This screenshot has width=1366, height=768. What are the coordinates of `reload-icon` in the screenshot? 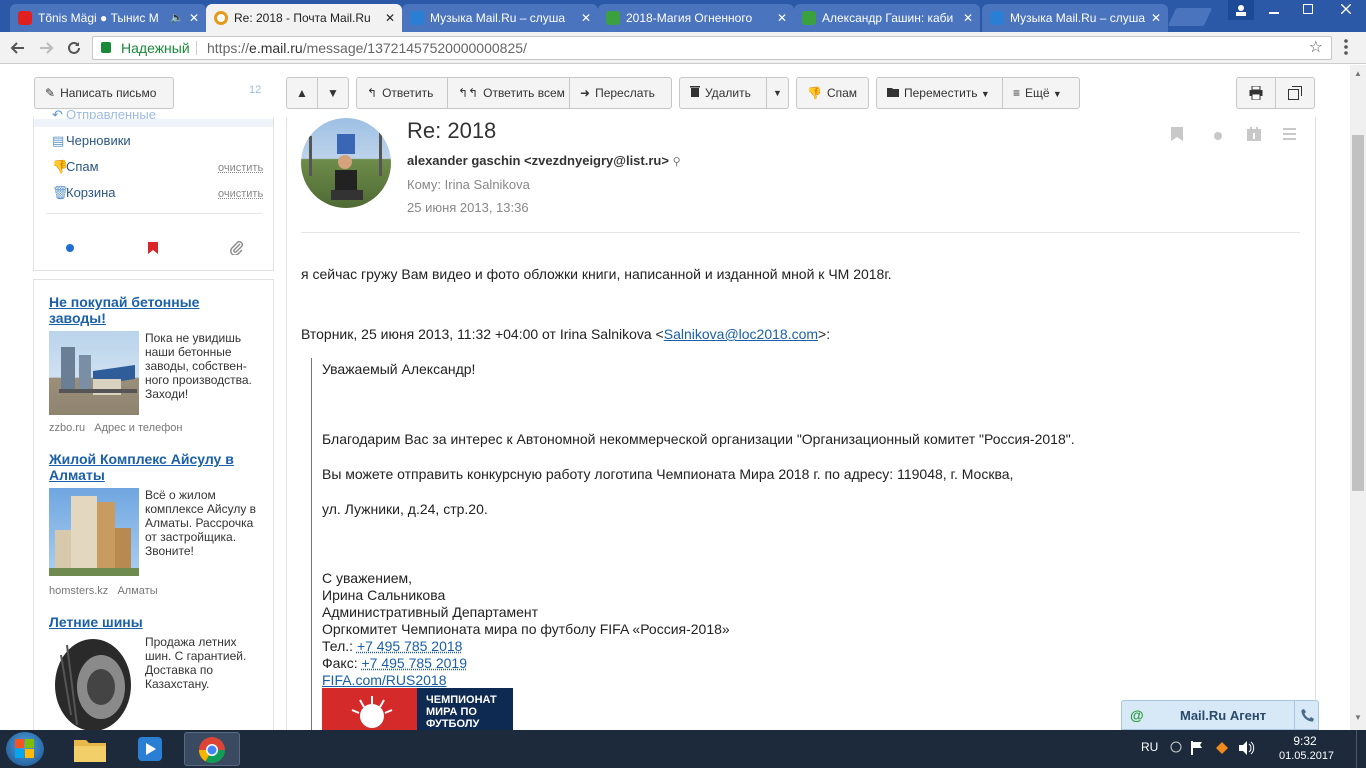 It's located at (74, 48).